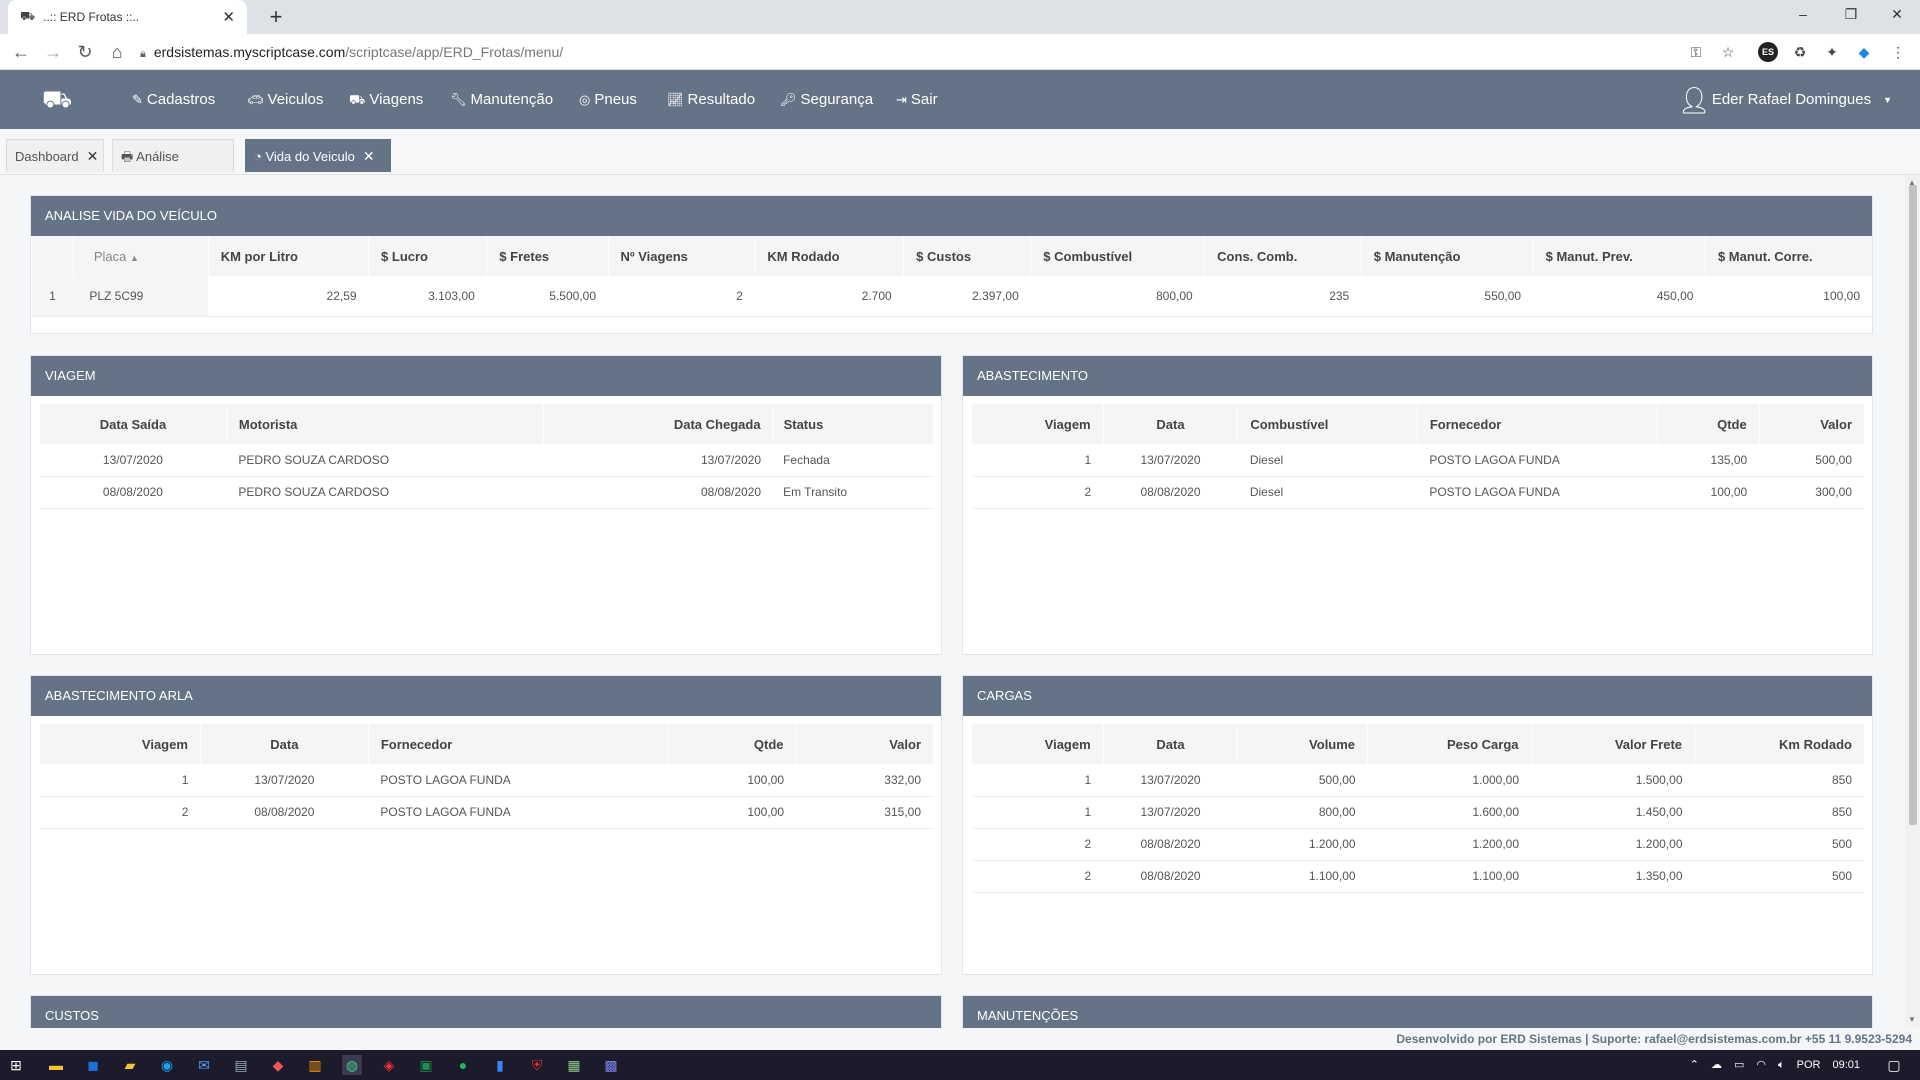 Image resolution: width=1920 pixels, height=1080 pixels. I want to click on tool-icon: ◈, so click(389, 1065).